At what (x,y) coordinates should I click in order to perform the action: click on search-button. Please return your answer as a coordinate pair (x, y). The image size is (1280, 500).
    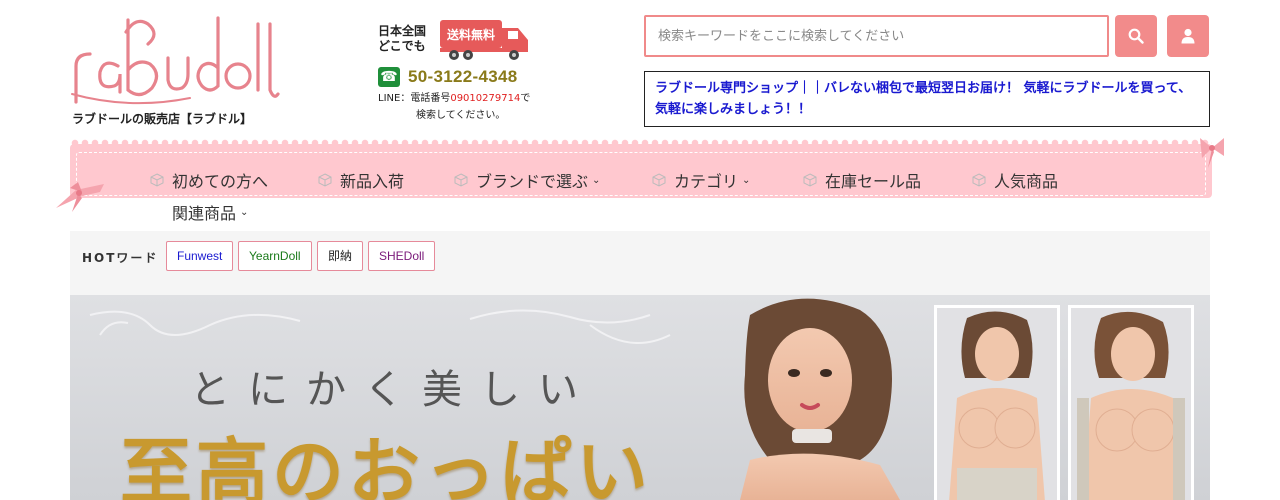
    Looking at the image, I should click on (1136, 36).